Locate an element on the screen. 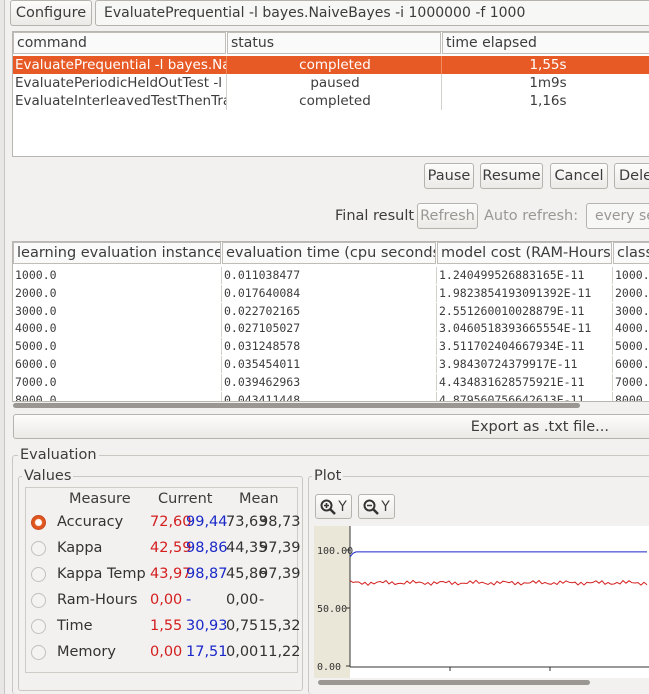 The width and height of the screenshot is (649, 694). cancel-button: Cancel is located at coordinates (579, 176).